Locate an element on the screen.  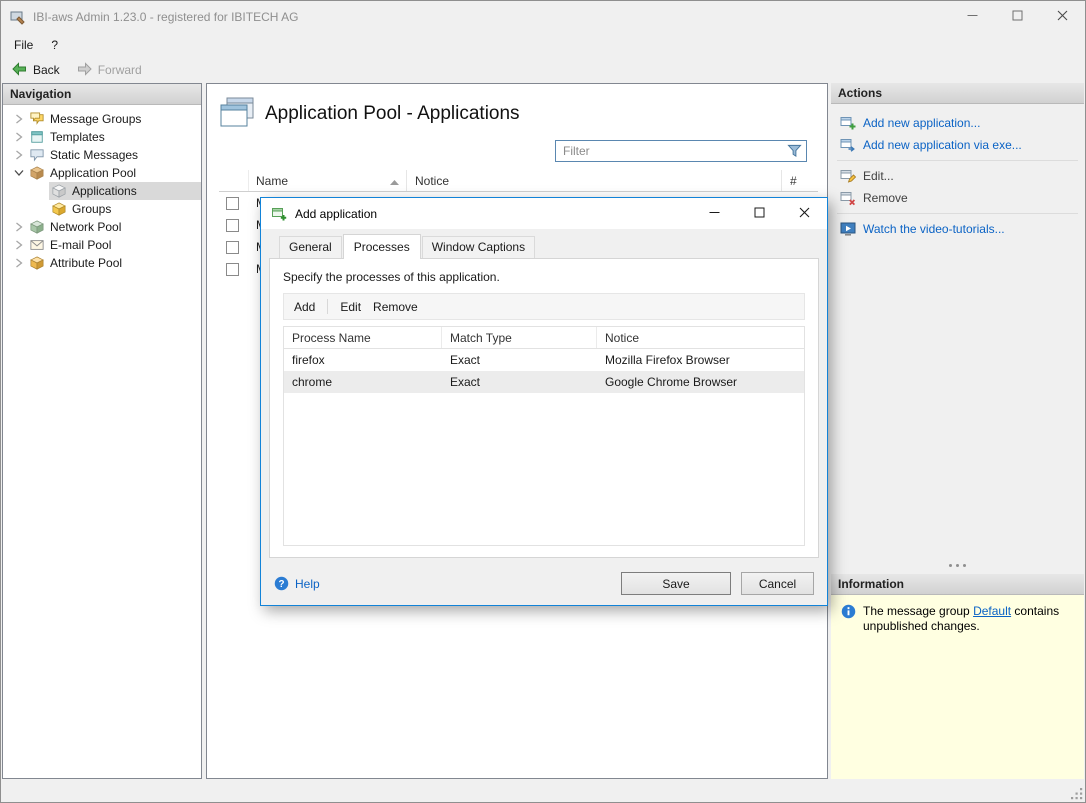
tab-general: General is located at coordinates (310, 247).